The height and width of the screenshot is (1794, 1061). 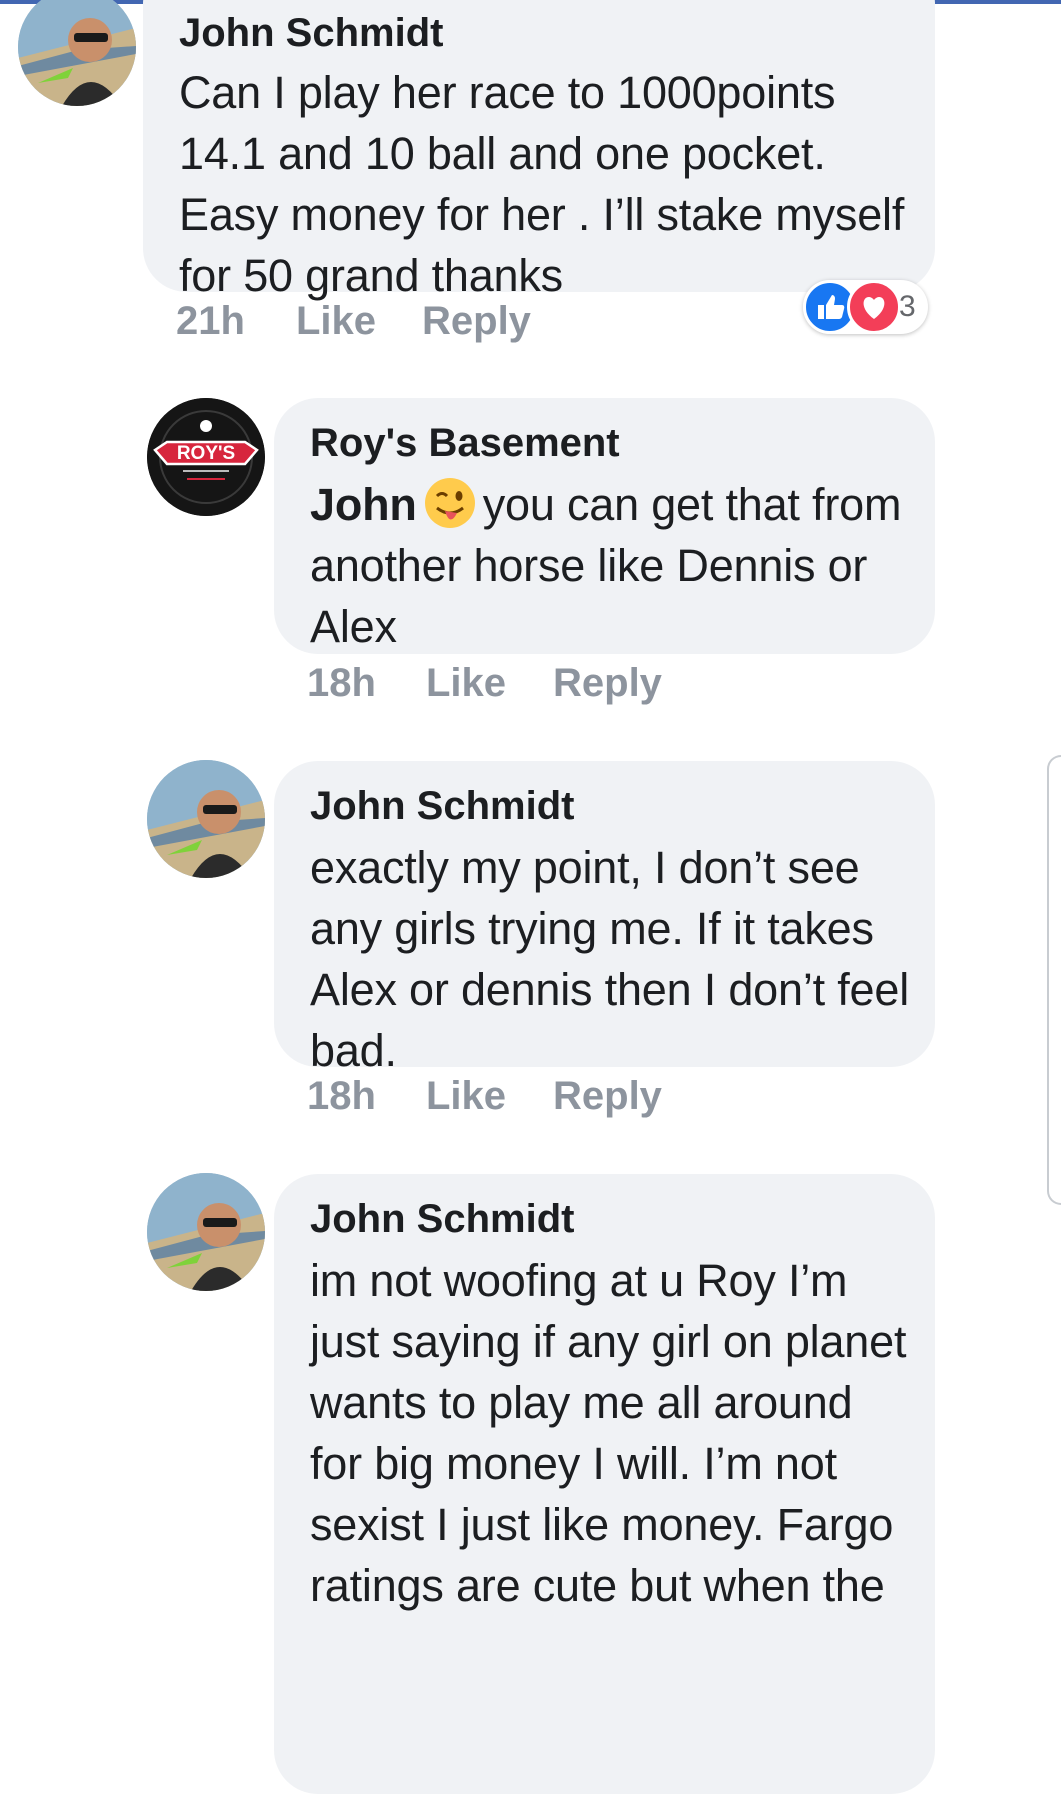 I want to click on winking-face-with-tongue-icon, so click(x=449, y=503).